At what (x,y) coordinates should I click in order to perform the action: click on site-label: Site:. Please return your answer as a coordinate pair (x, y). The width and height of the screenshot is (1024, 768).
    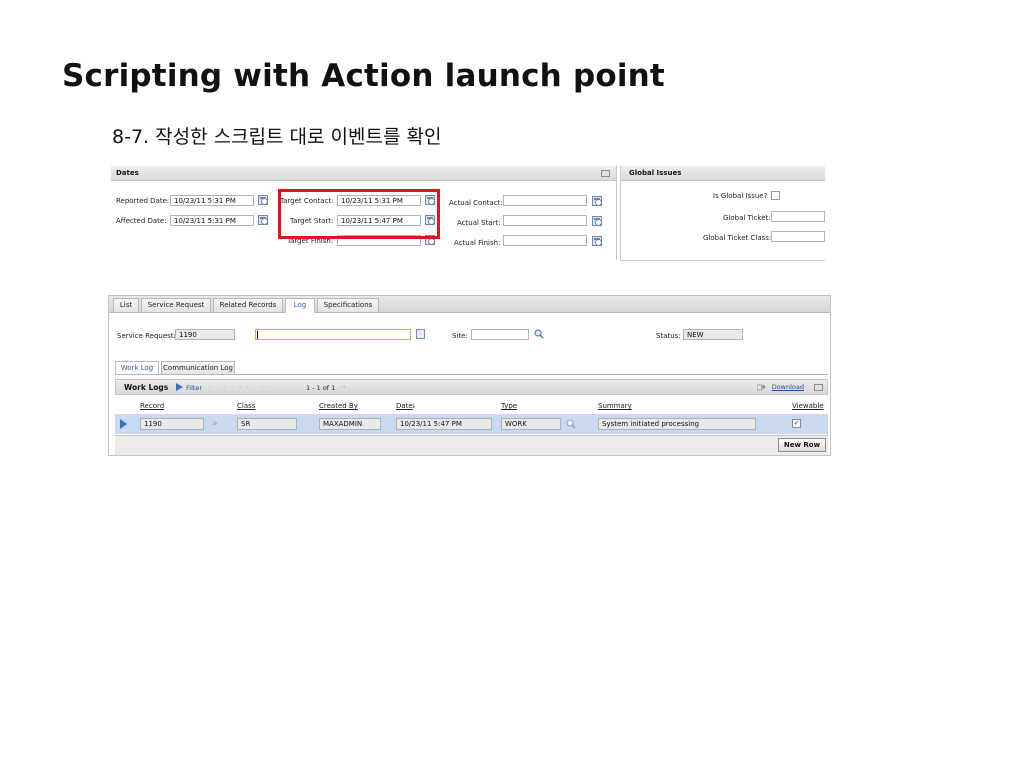
    Looking at the image, I should click on (460, 336).